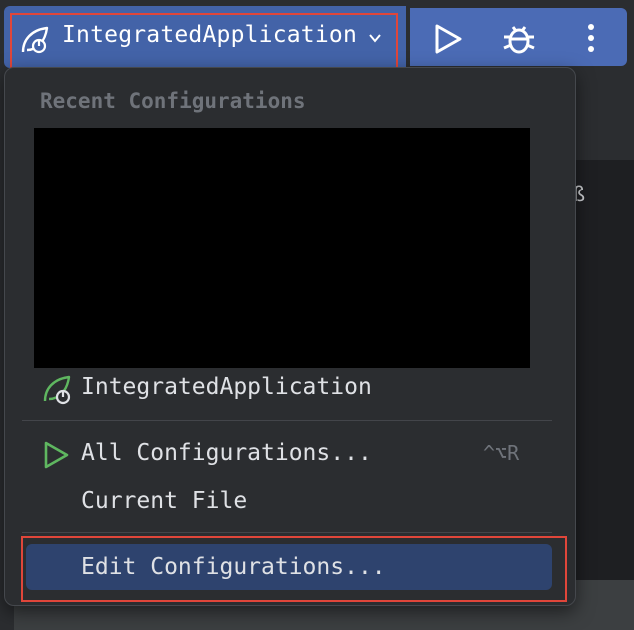 The width and height of the screenshot is (634, 630). I want to click on debug-icon, so click(519, 38).